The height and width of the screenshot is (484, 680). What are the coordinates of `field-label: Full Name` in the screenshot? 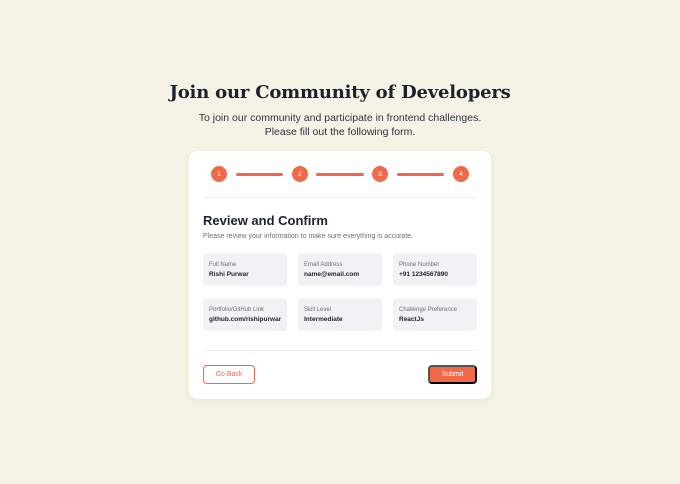 It's located at (223, 265).